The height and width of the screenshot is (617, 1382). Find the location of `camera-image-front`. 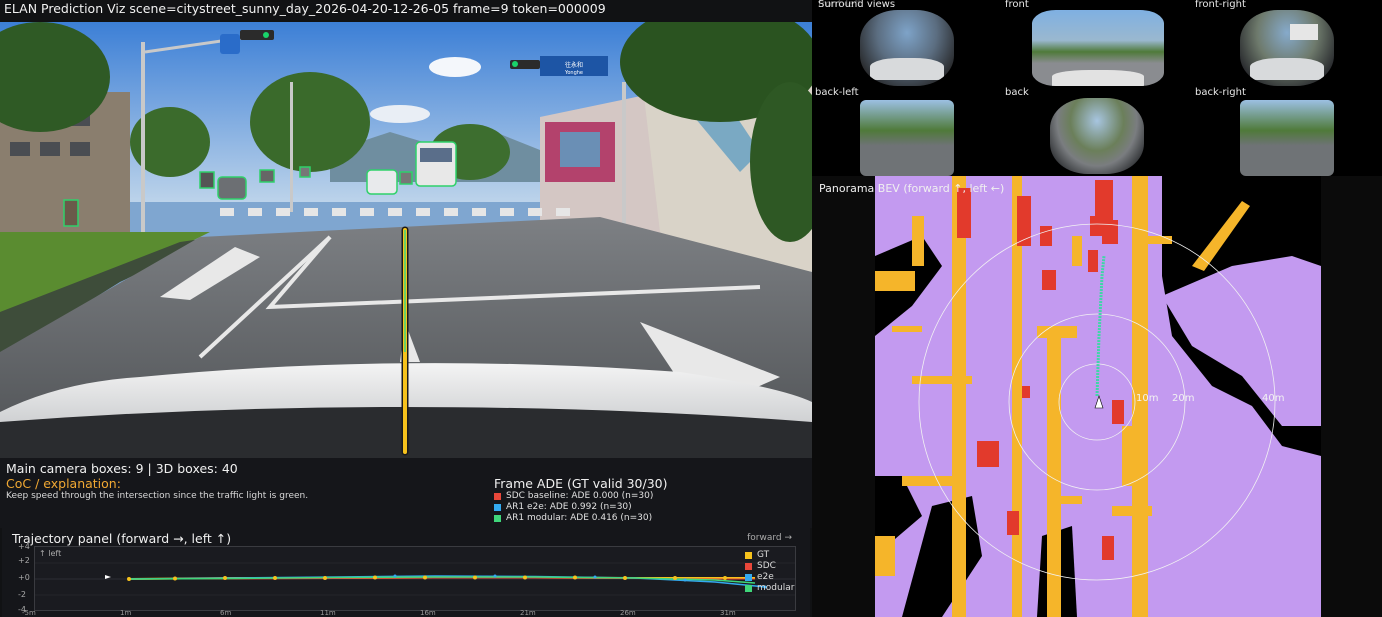

camera-image-front is located at coordinates (1098, 48).